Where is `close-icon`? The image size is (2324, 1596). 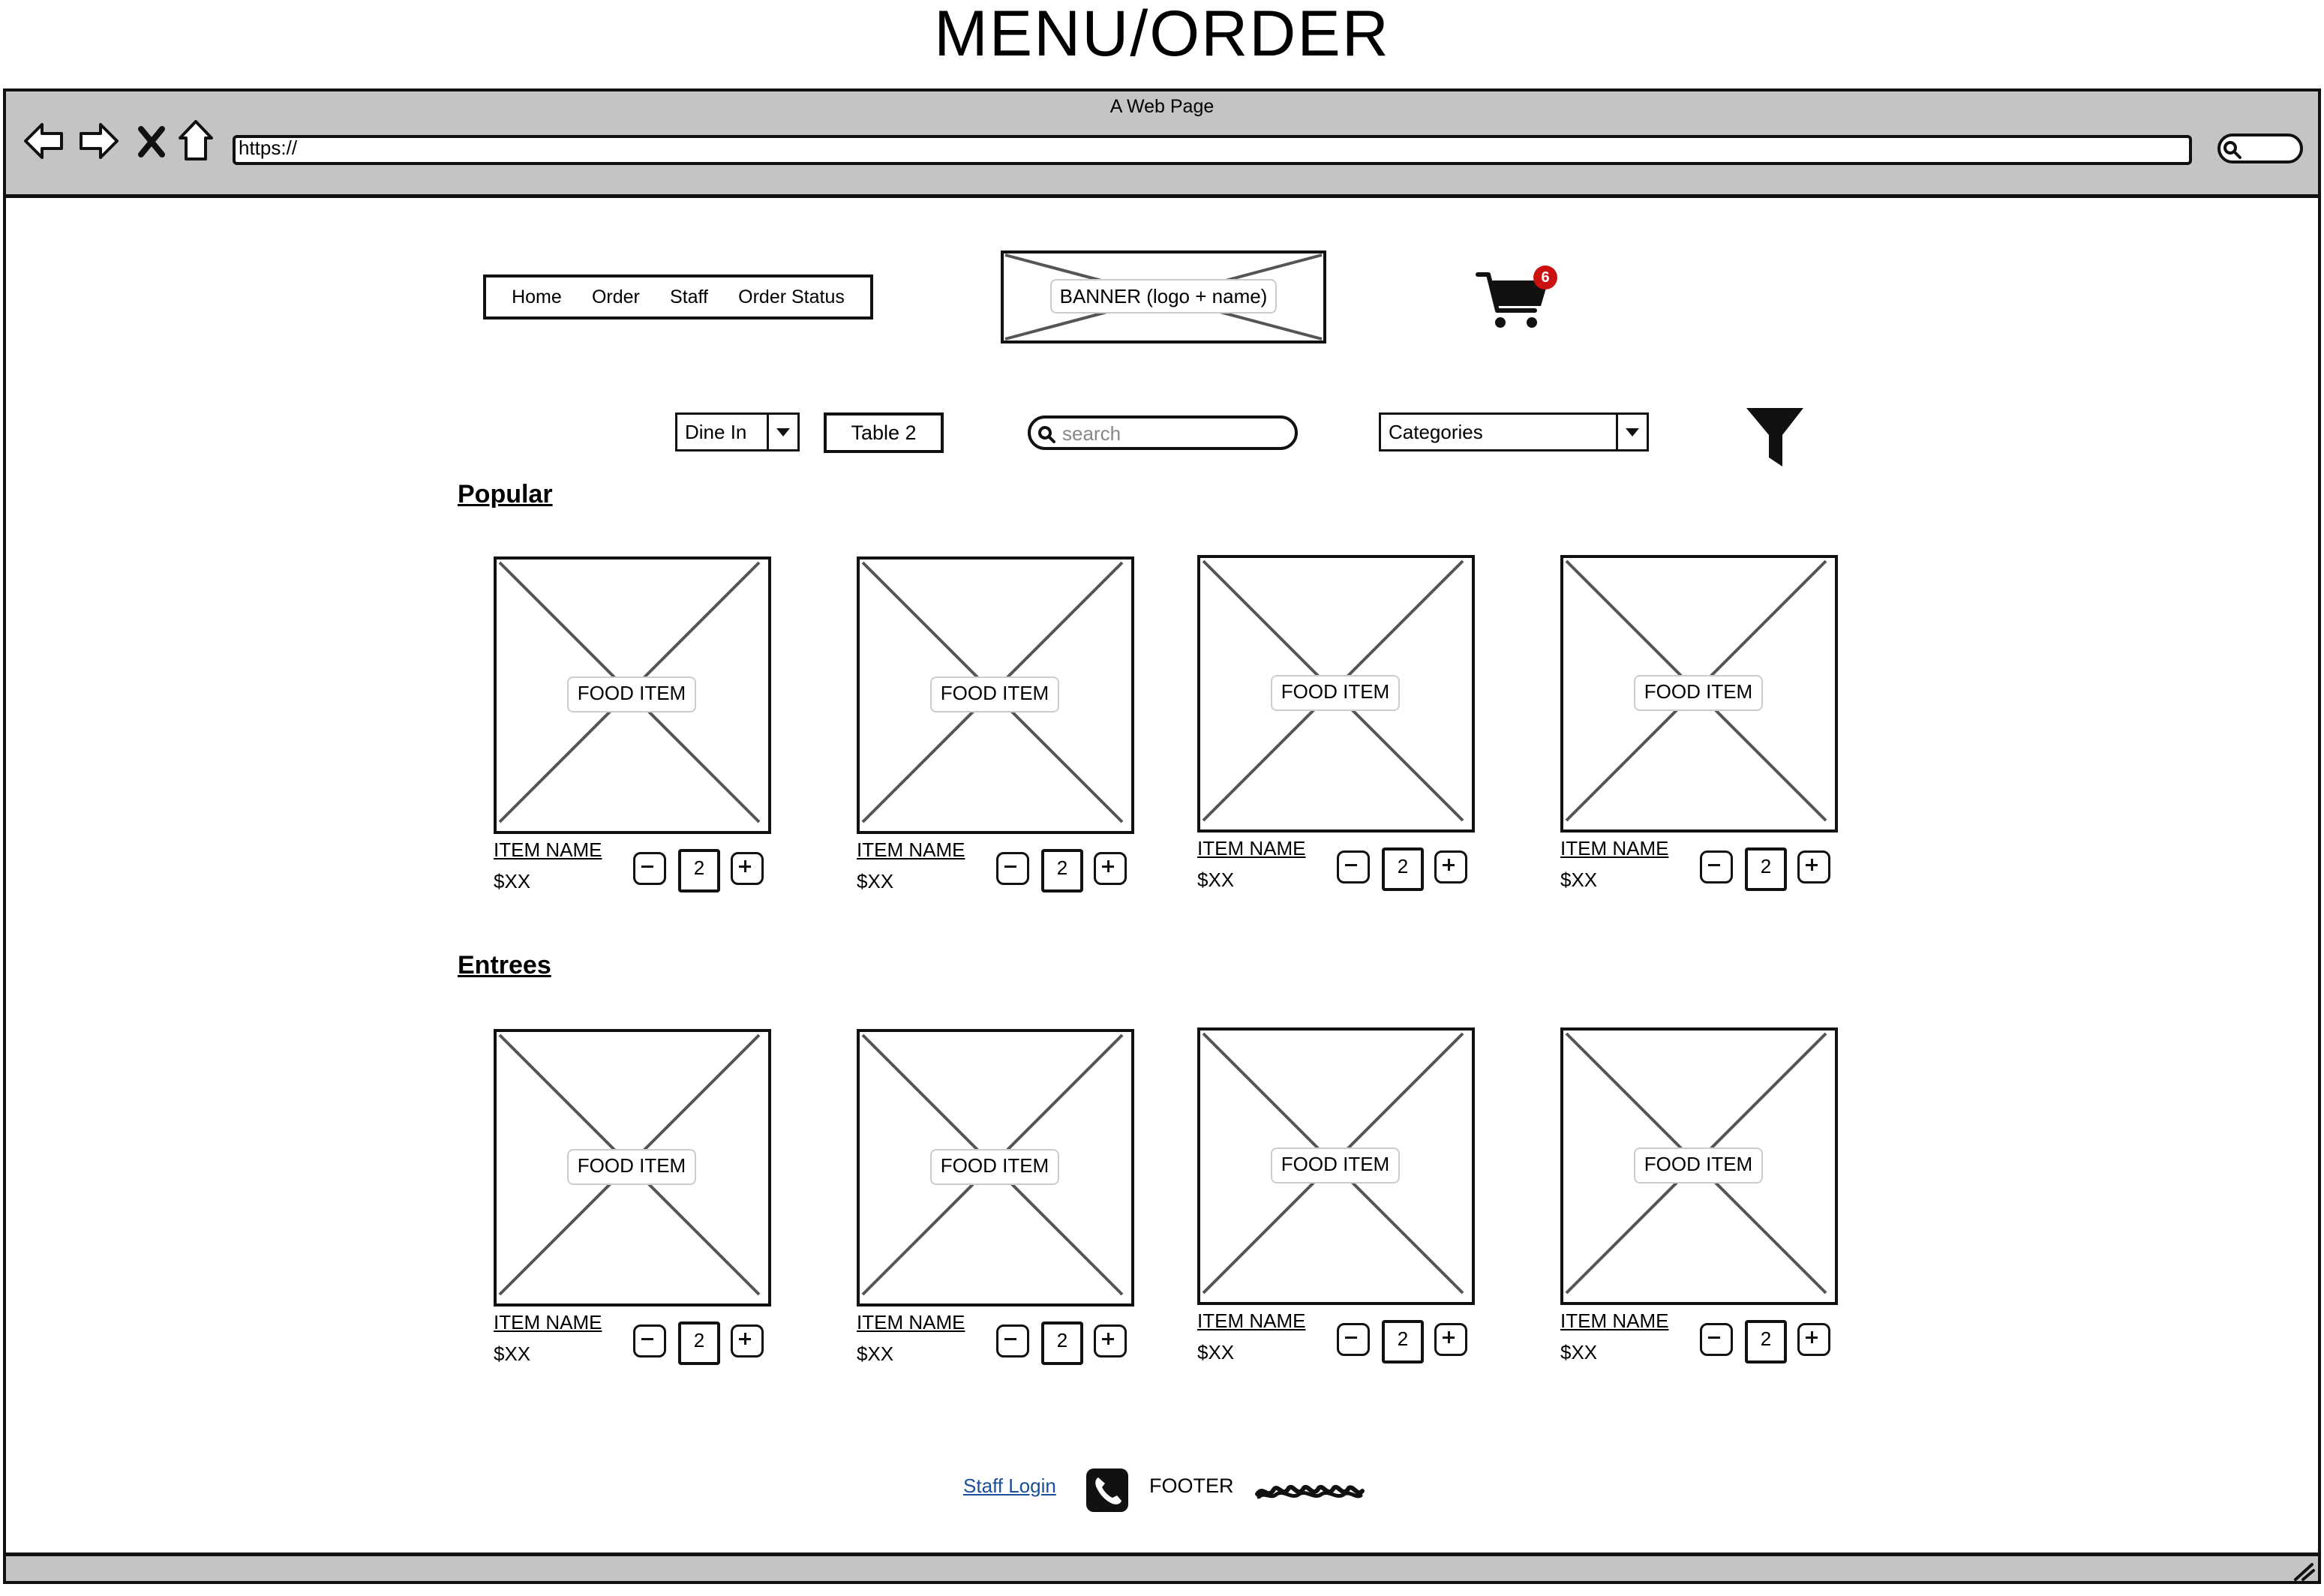
close-icon is located at coordinates (152, 141).